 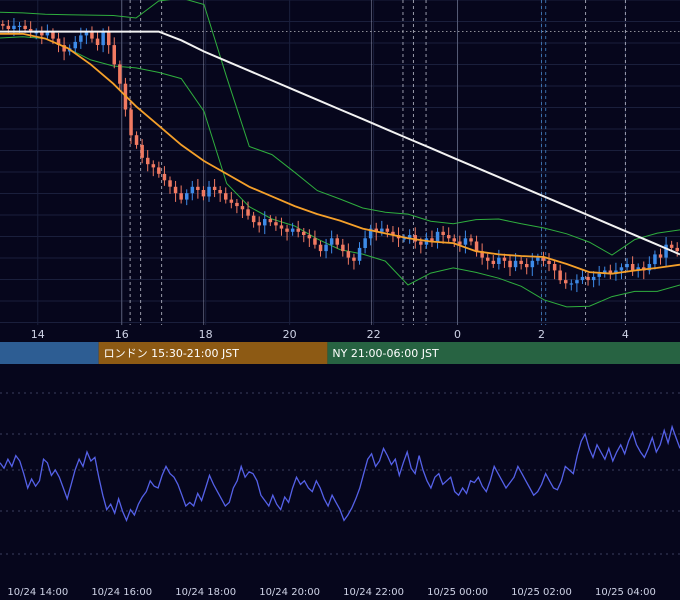 What do you see at coordinates (121, 592) in the screenshot?
I see `osc-x-tick-label: 10/24 16:00` at bounding box center [121, 592].